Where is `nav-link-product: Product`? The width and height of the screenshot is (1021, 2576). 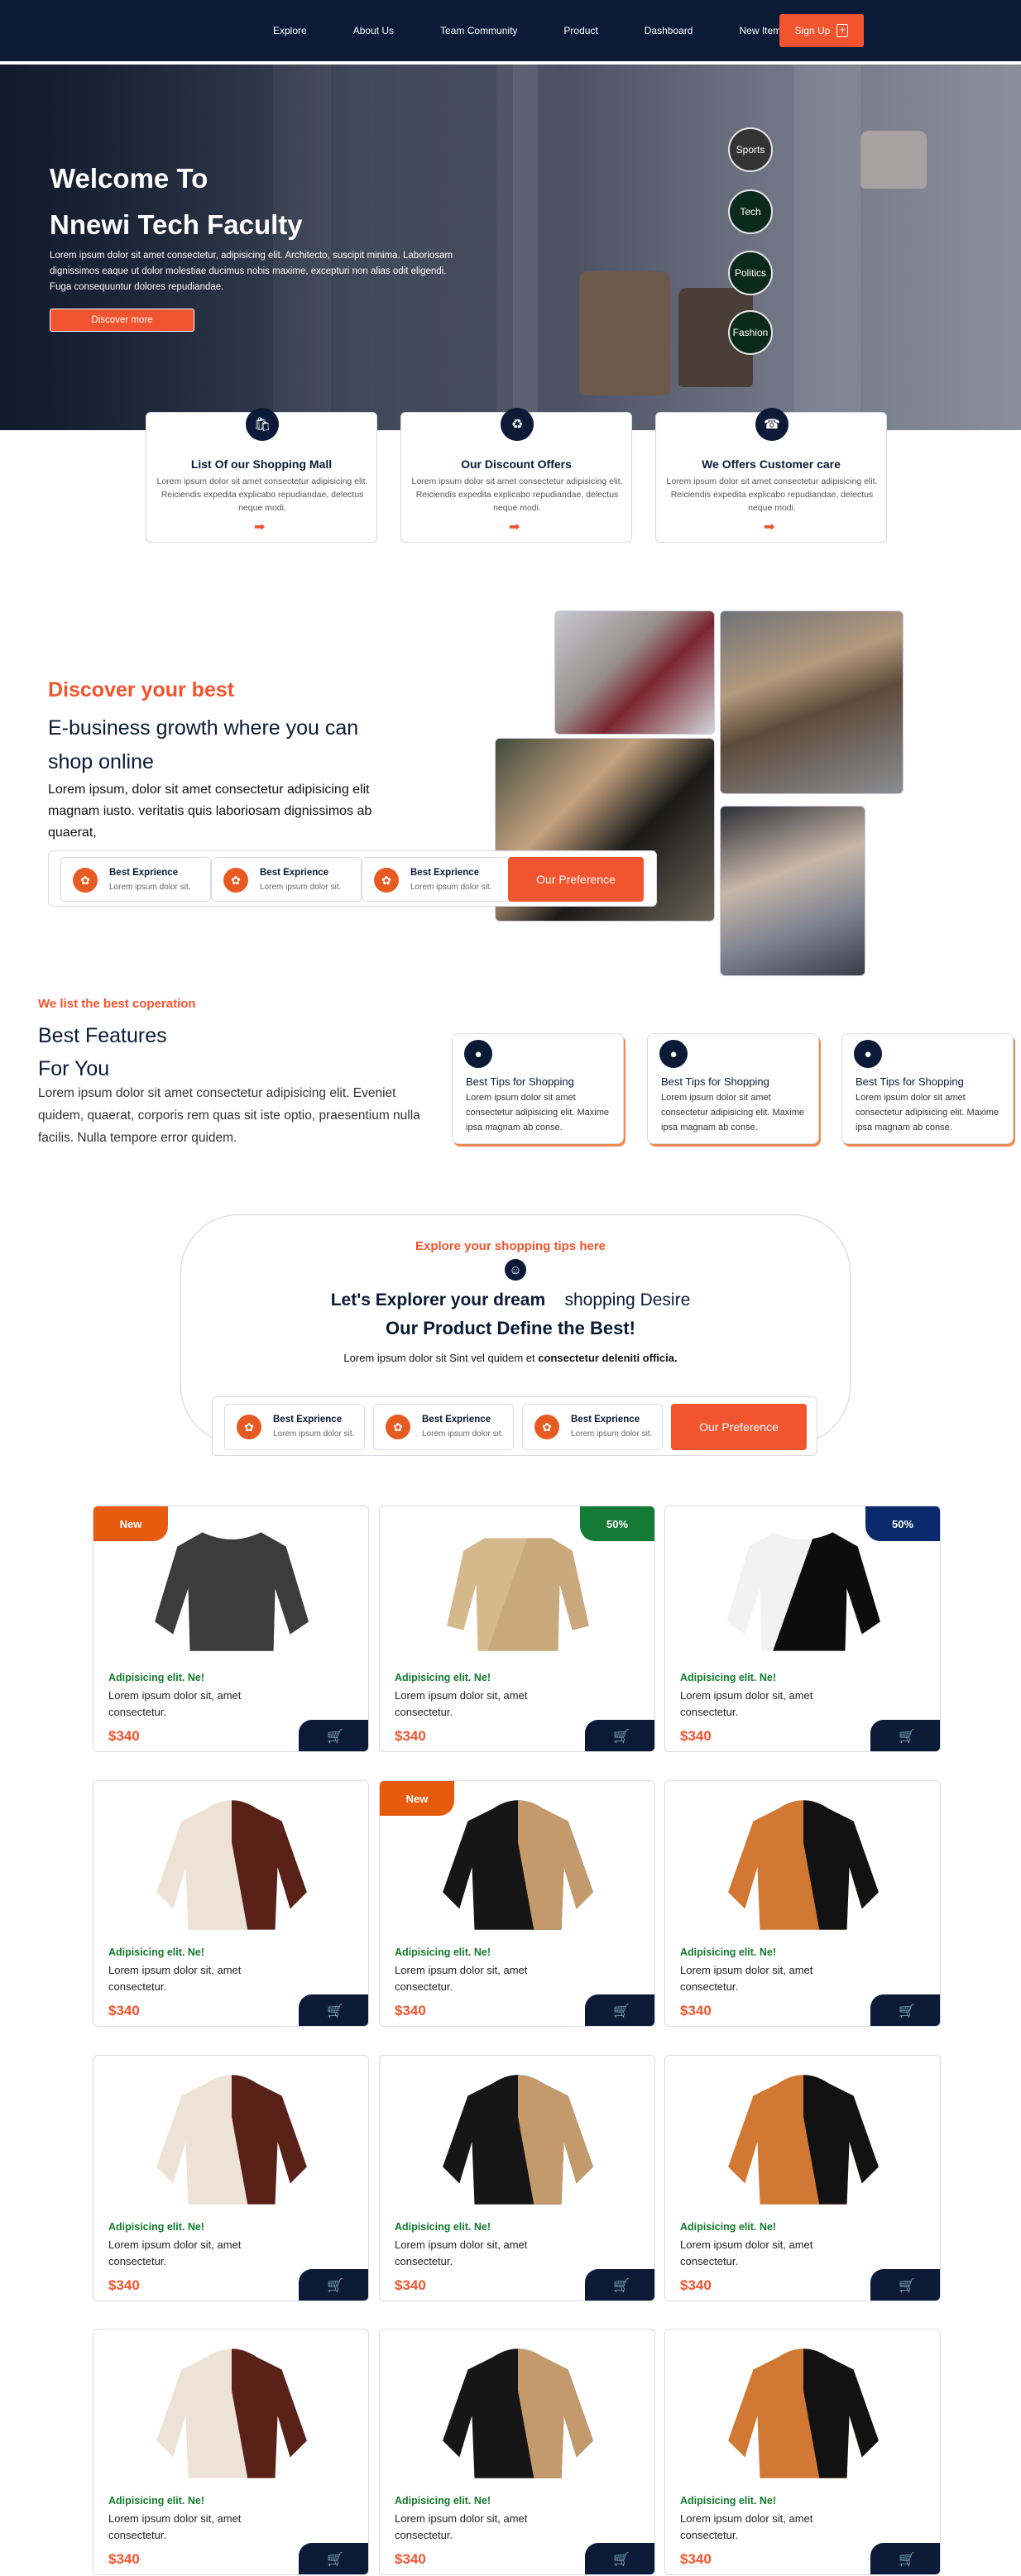 nav-link-product: Product is located at coordinates (580, 30).